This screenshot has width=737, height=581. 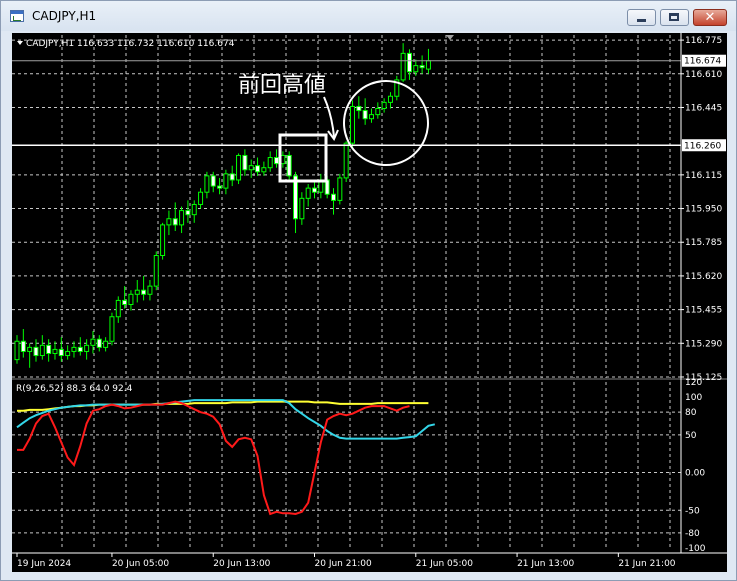 What do you see at coordinates (545, 564) in the screenshot?
I see `time-axis-label: 21 Jun 13:00` at bounding box center [545, 564].